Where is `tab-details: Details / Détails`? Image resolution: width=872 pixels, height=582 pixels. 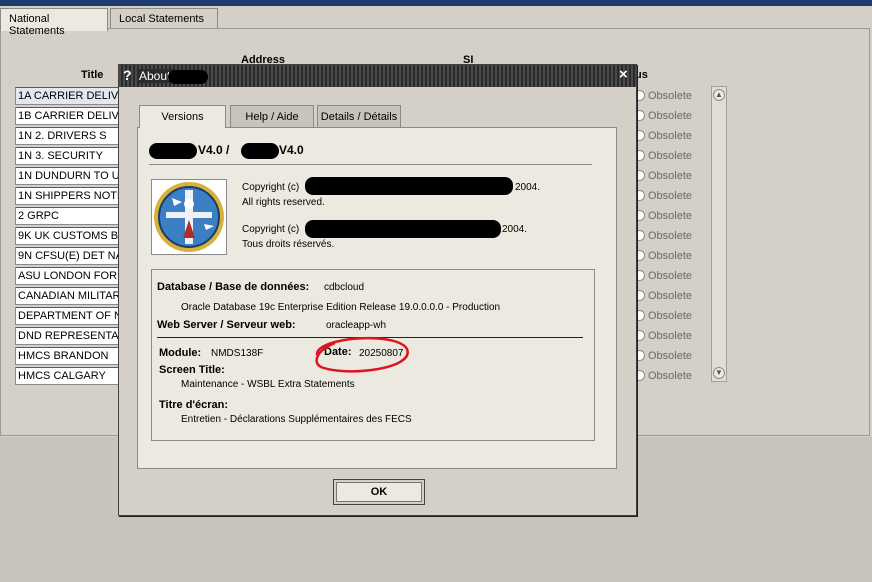
tab-details: Details / Détails is located at coordinates (359, 116).